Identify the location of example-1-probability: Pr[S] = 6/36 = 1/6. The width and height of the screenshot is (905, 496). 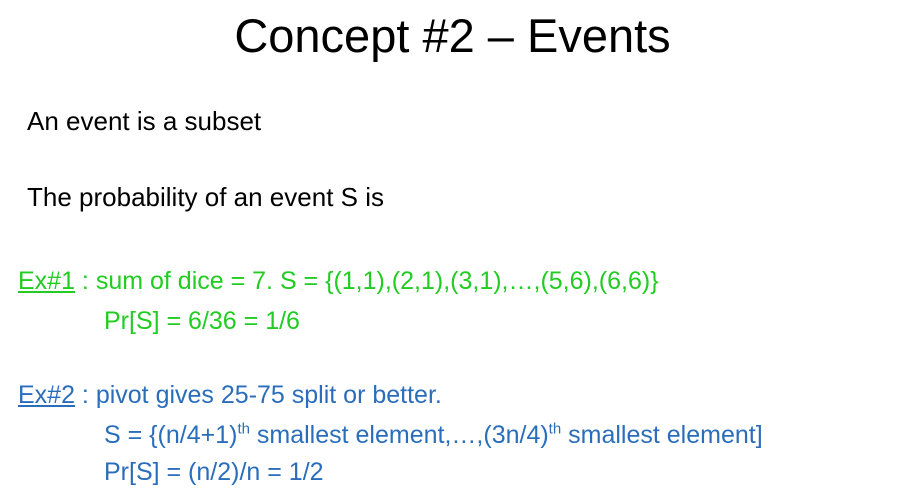
(202, 321).